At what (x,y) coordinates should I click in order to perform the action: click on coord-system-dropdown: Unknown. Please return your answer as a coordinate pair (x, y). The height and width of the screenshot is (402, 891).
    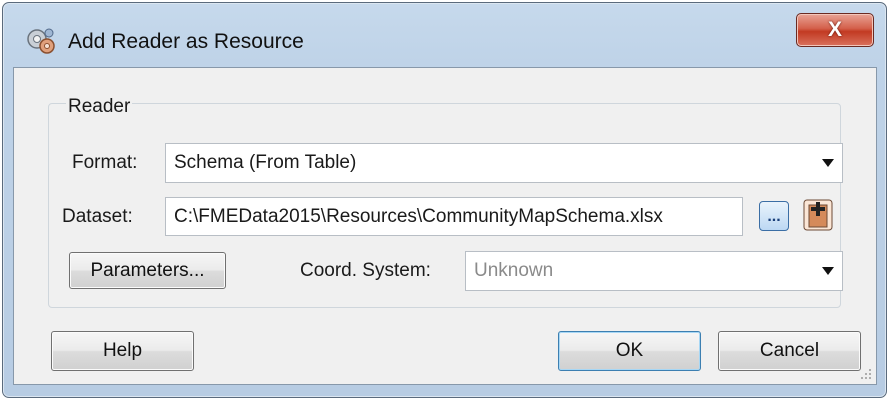
    Looking at the image, I should click on (654, 271).